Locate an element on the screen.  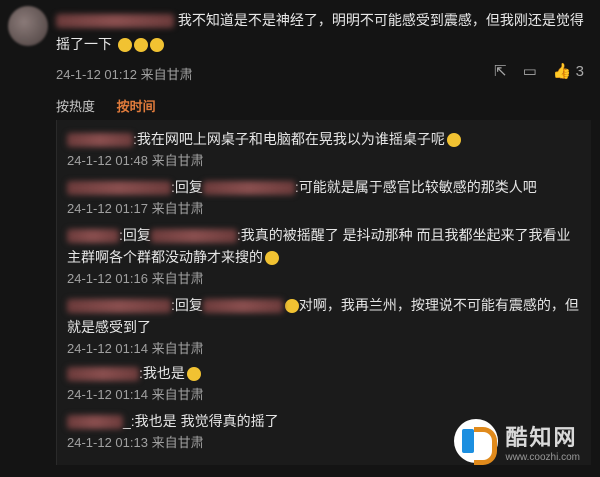
comment-icon: ▭ is located at coordinates (530, 71).